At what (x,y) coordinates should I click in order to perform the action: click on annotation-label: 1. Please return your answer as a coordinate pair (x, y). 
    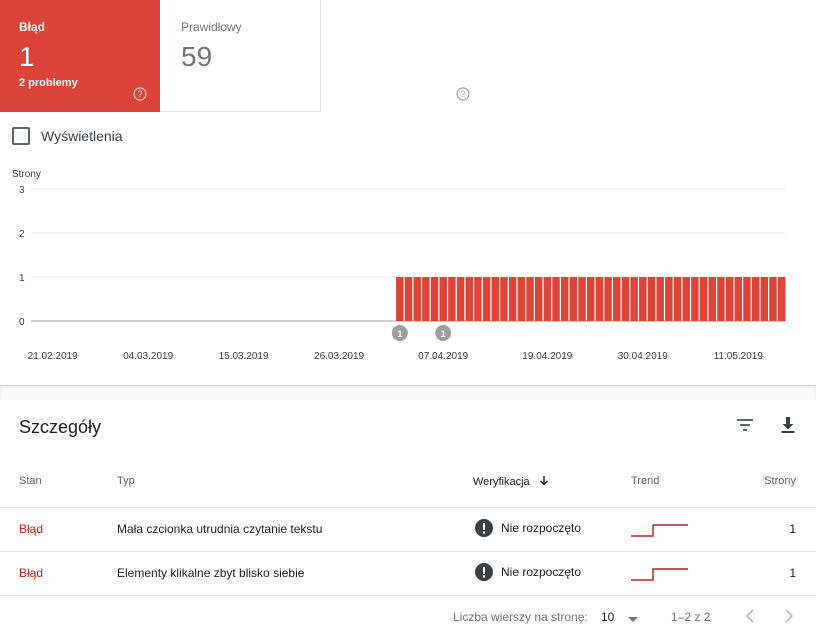
    Looking at the image, I should click on (443, 334).